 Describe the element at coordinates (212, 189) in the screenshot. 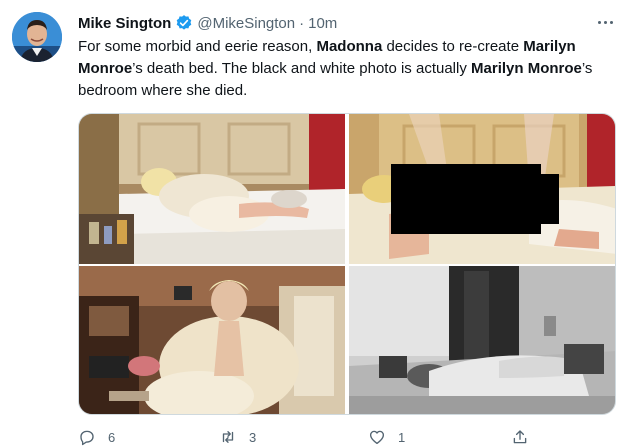

I see `madonna-bed-photo` at that location.